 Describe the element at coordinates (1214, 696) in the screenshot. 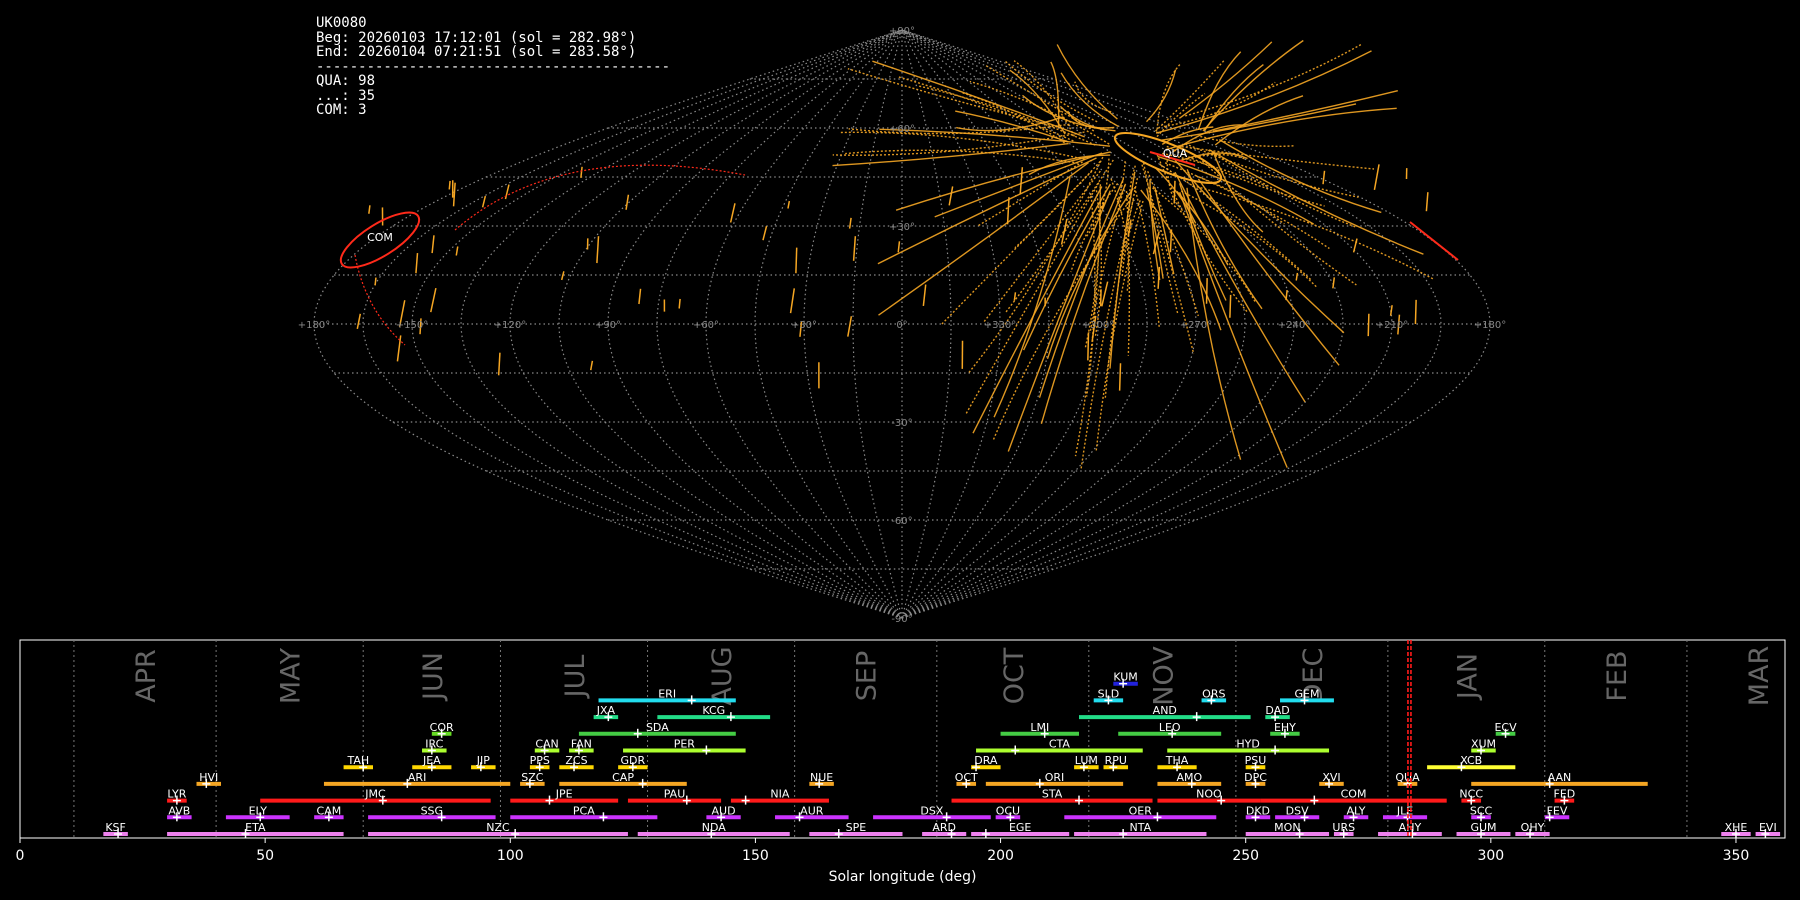

I see `shower-ors: ORS` at that location.